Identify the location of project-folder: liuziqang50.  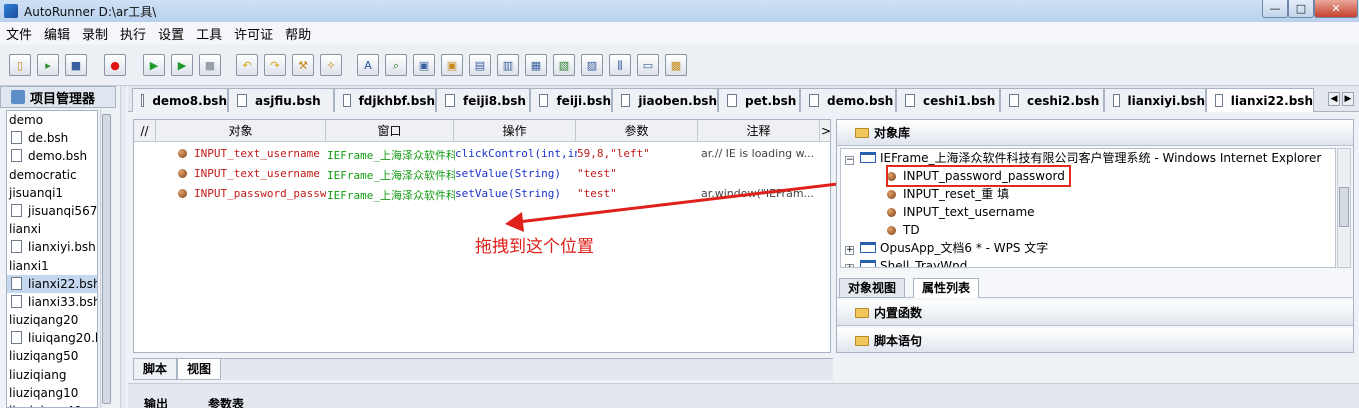
(52, 356).